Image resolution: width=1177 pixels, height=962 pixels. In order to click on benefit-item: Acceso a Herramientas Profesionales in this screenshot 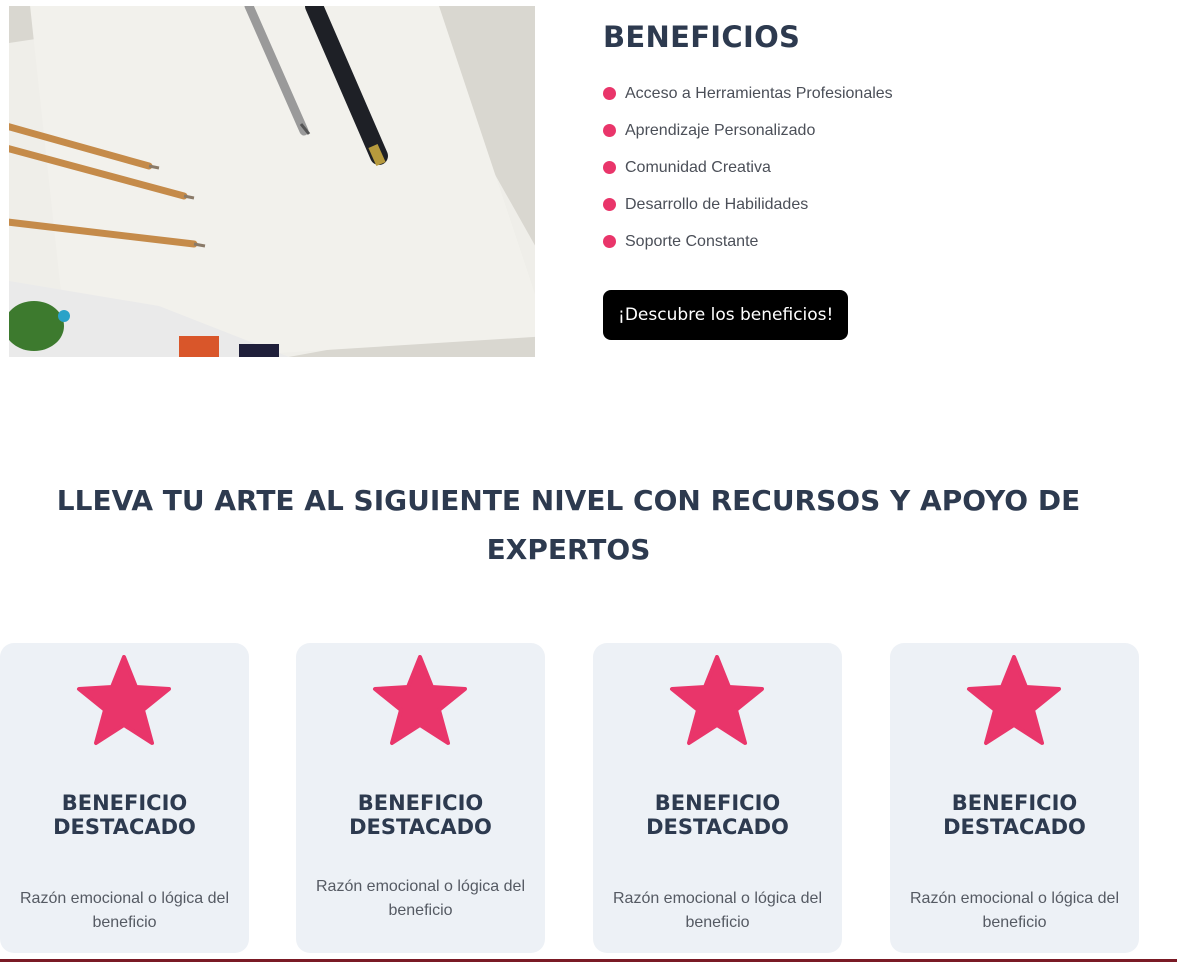, I will do `click(863, 93)`.